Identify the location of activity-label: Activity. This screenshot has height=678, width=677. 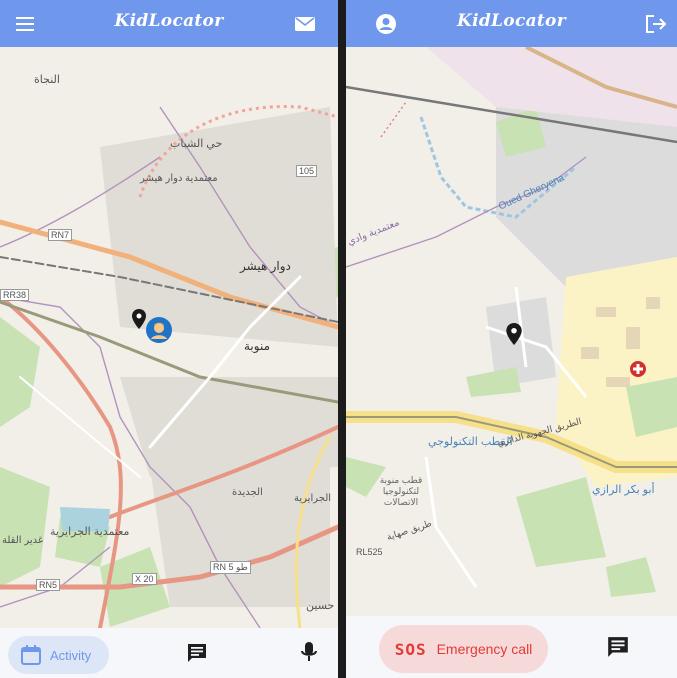
(71, 655).